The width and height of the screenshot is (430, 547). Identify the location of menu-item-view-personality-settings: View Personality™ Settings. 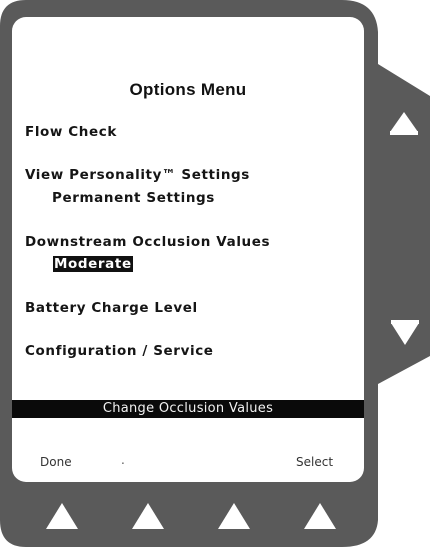
(137, 175).